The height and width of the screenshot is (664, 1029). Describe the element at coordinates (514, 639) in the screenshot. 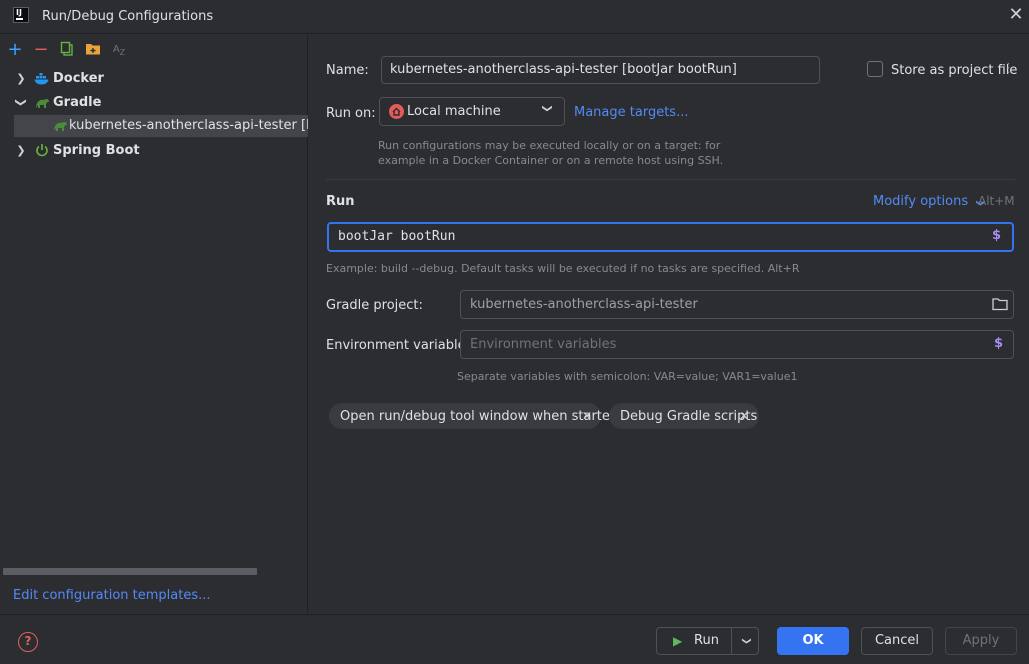

I see `dialog-button-bar: ? ▶ Run ❯ OK Cancel Apply` at that location.